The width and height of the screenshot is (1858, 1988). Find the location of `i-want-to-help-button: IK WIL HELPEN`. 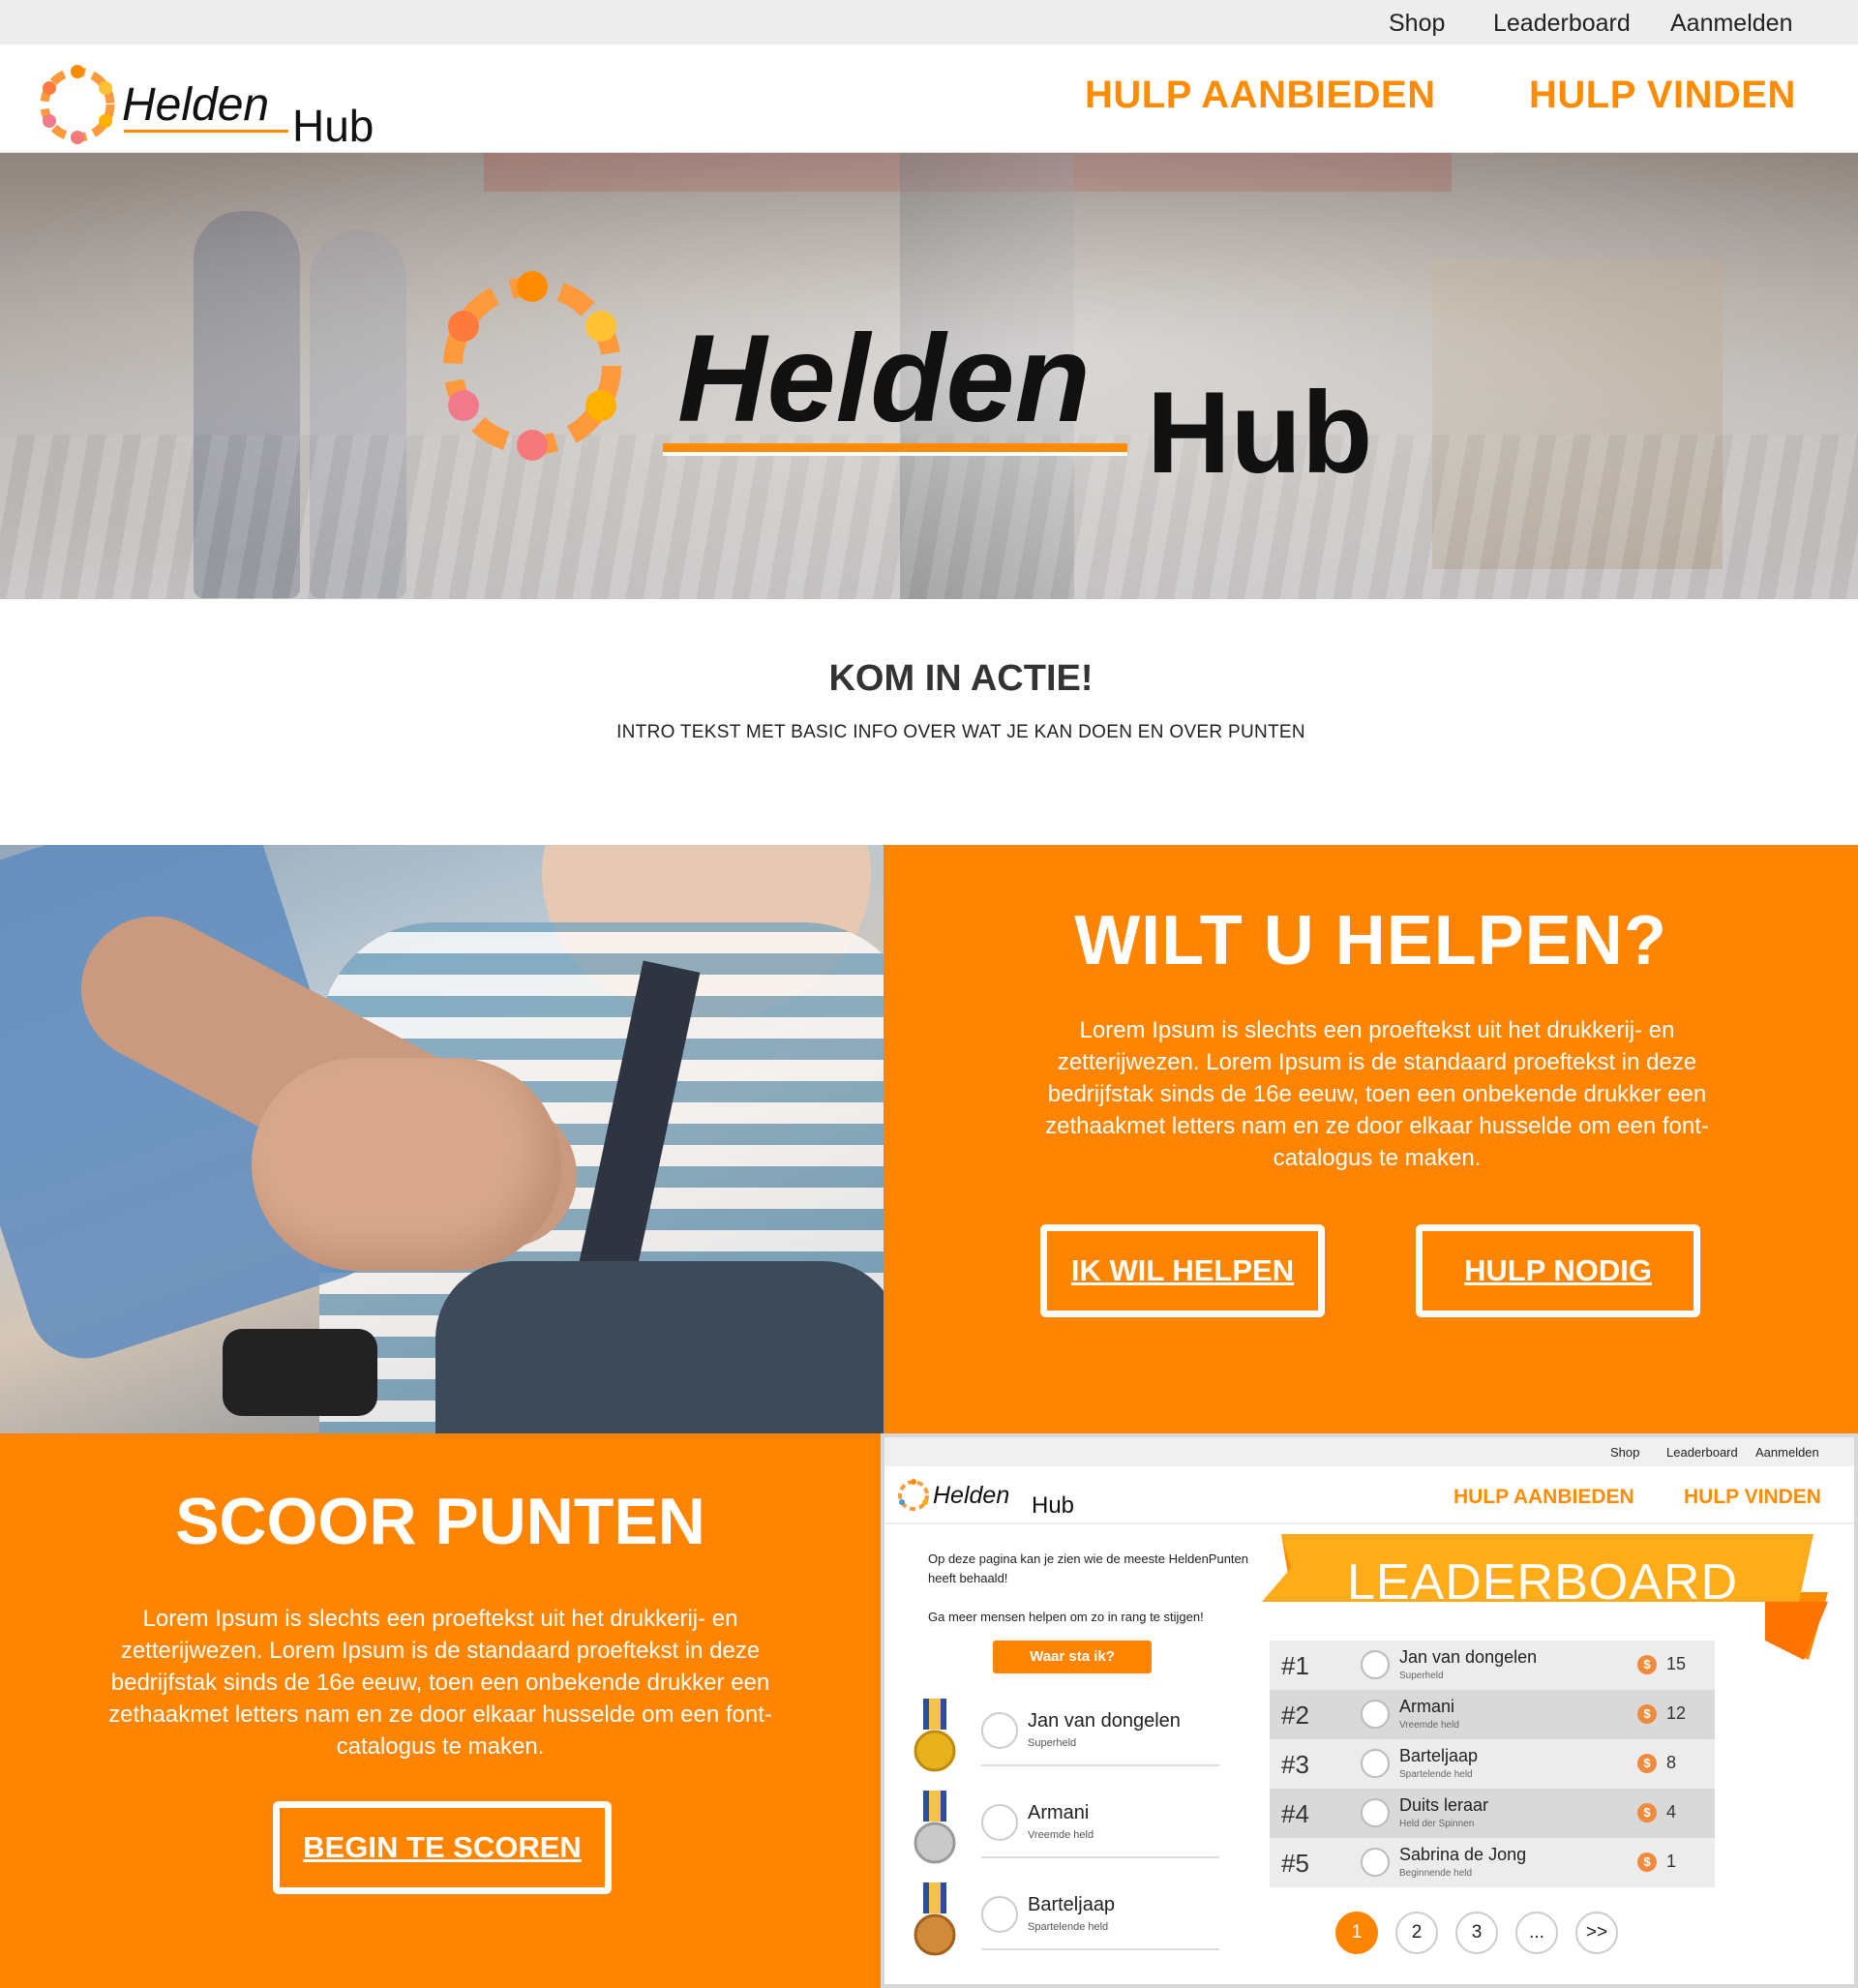

i-want-to-help-button: IK WIL HELPEN is located at coordinates (1182, 1270).